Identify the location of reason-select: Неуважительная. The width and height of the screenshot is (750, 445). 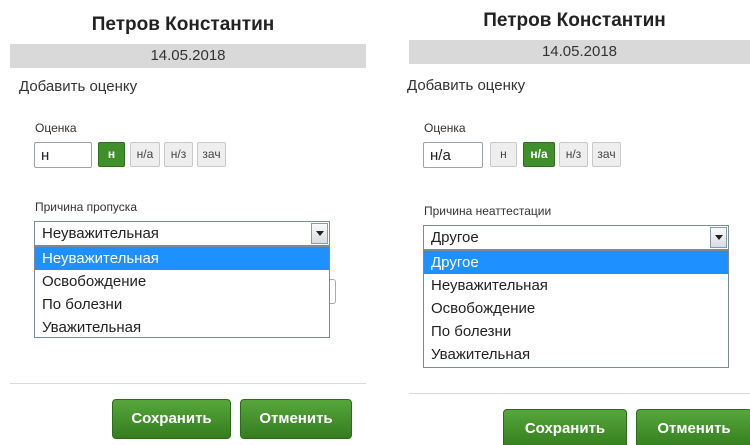
(182, 233).